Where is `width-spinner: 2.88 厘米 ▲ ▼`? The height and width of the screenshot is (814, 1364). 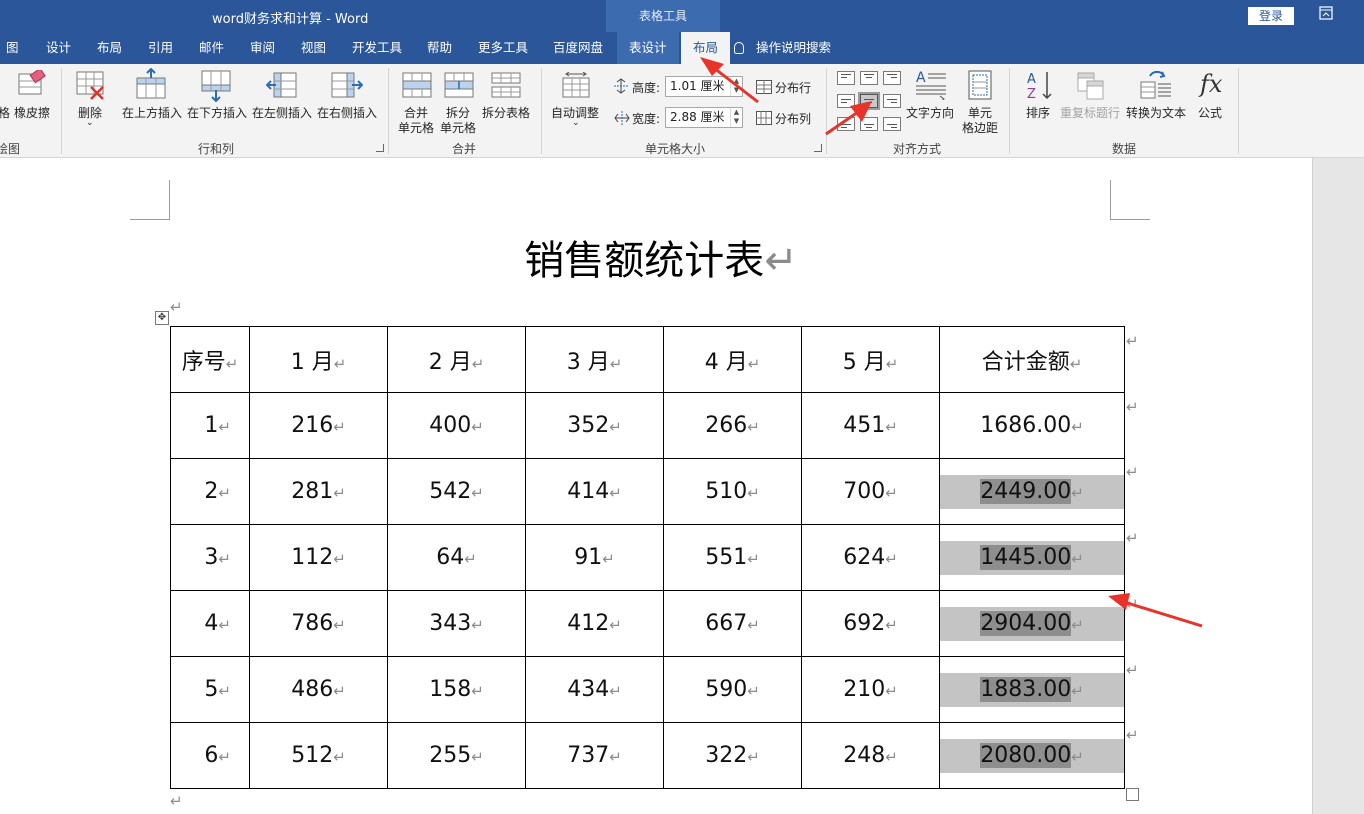 width-spinner: 2.88 厘米 ▲ ▼ is located at coordinates (704, 117).